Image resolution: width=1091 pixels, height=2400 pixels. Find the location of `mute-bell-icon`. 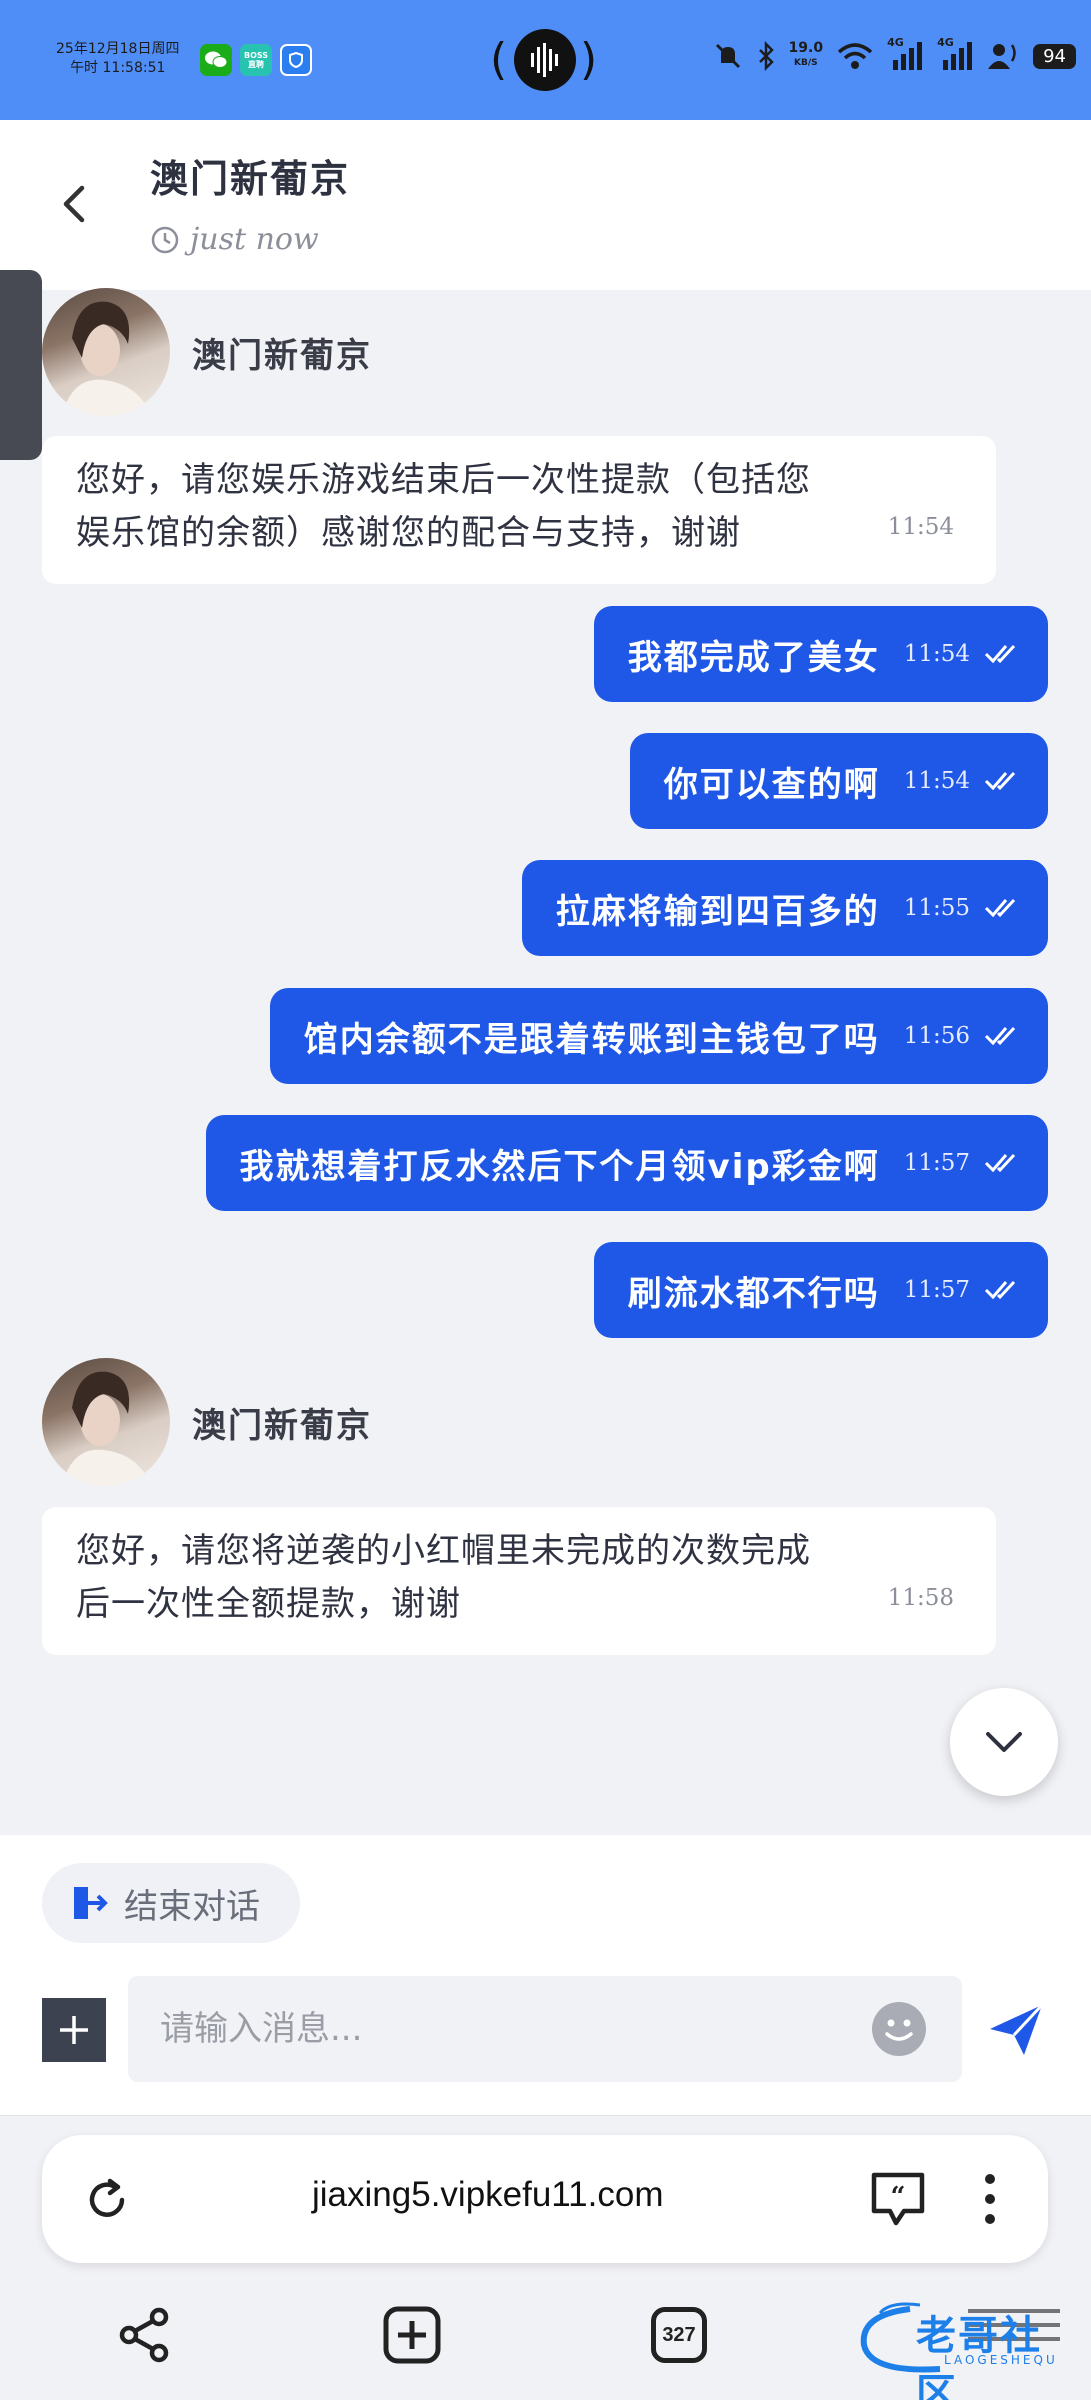

mute-bell-icon is located at coordinates (727, 56).